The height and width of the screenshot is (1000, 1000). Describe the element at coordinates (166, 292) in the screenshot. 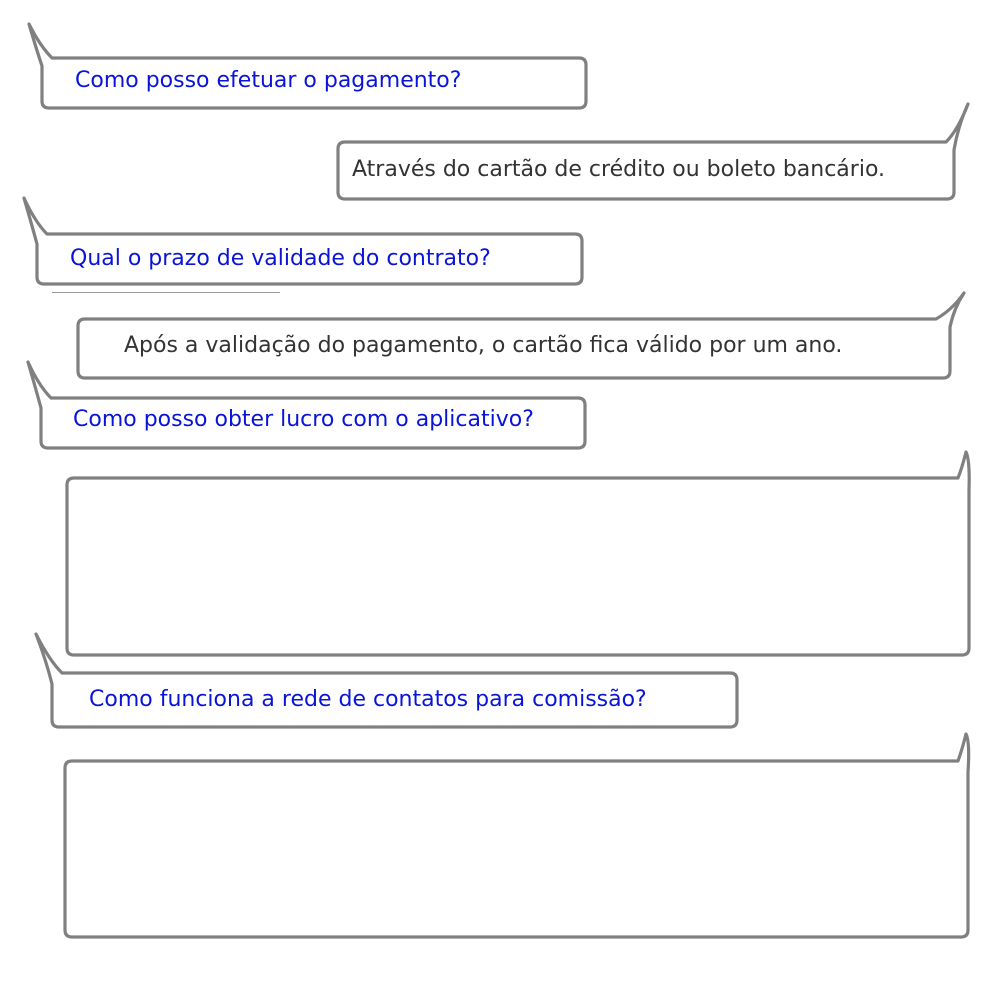

I see `separator-line` at that location.